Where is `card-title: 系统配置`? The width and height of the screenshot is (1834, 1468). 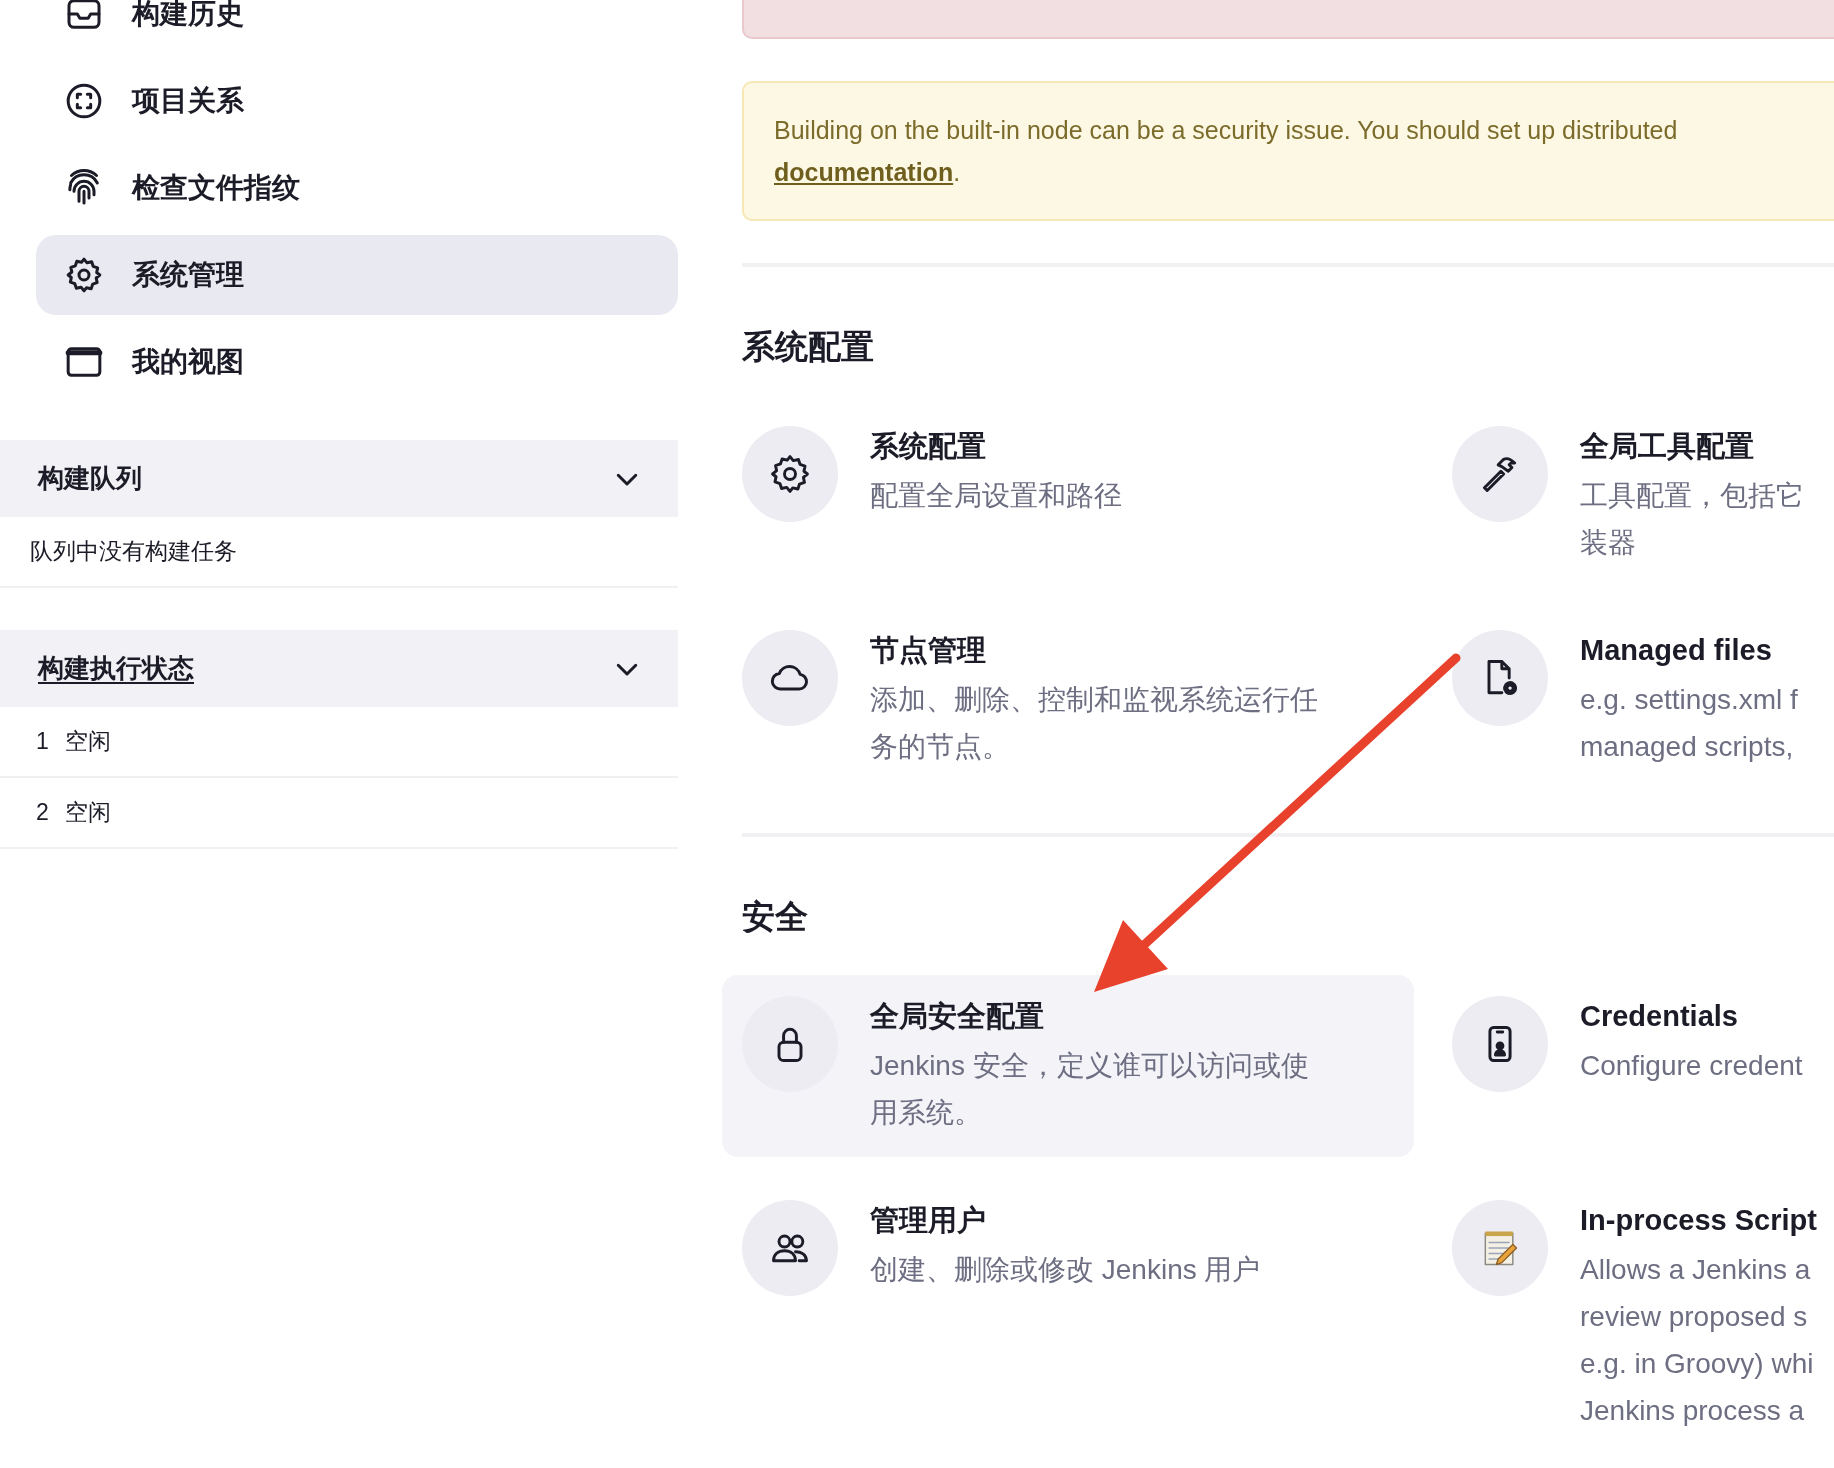 card-title: 系统配置 is located at coordinates (928, 446).